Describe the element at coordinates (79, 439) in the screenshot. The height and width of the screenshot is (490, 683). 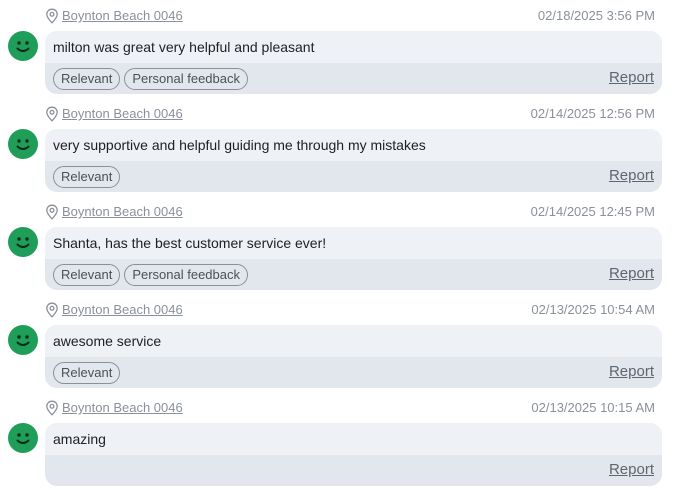
I see `comment-text: amazing` at that location.